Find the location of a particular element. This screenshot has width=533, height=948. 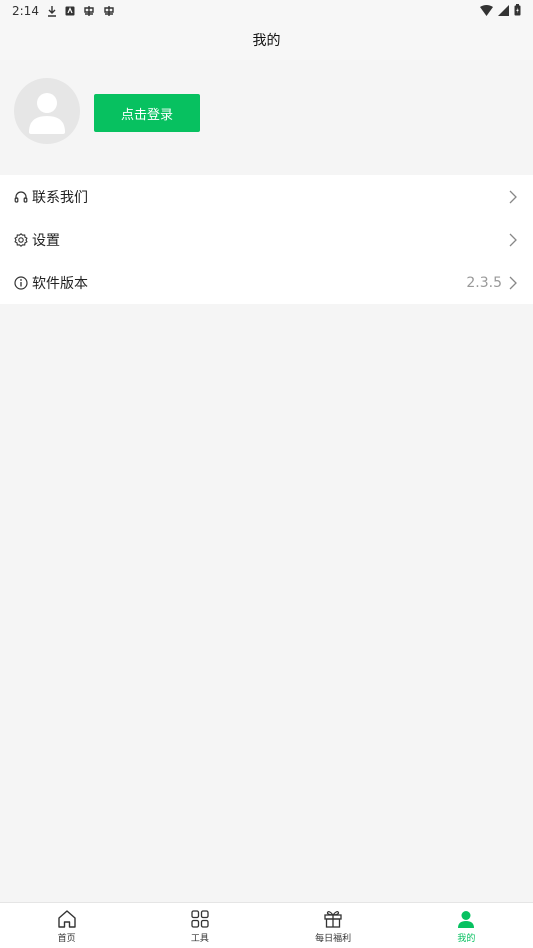

nav-item-tools: 工具 is located at coordinates (199, 925).